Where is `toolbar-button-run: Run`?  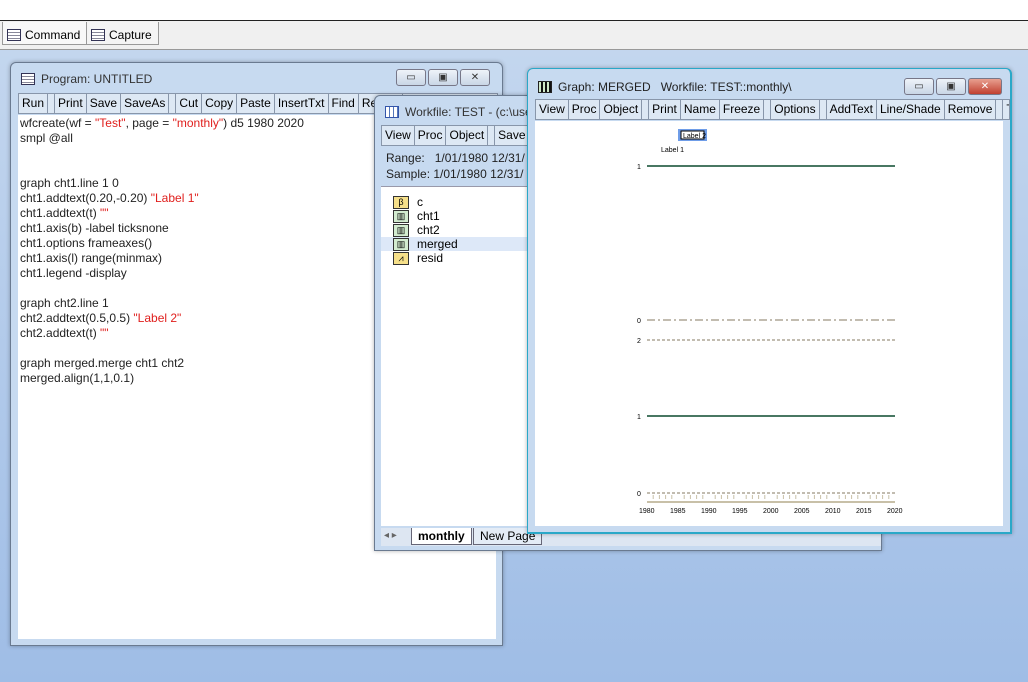 toolbar-button-run: Run is located at coordinates (34, 103).